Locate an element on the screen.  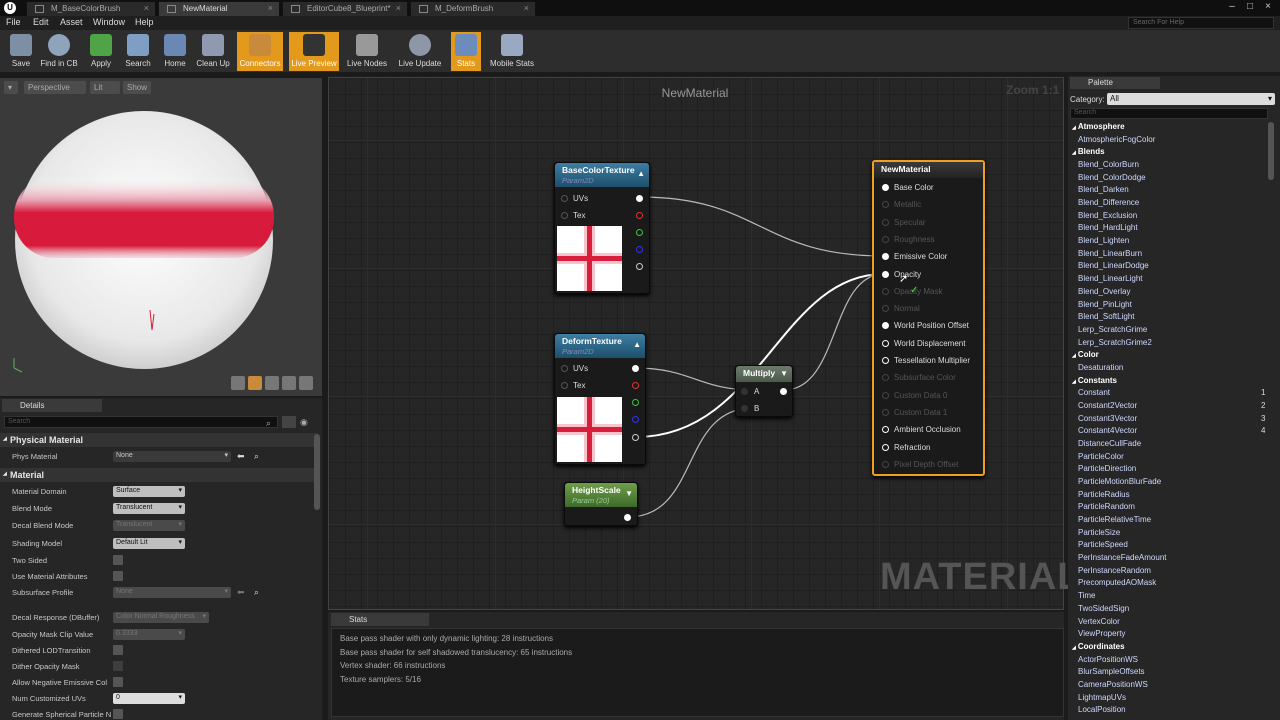
b-input-pin is located at coordinates (744, 408).